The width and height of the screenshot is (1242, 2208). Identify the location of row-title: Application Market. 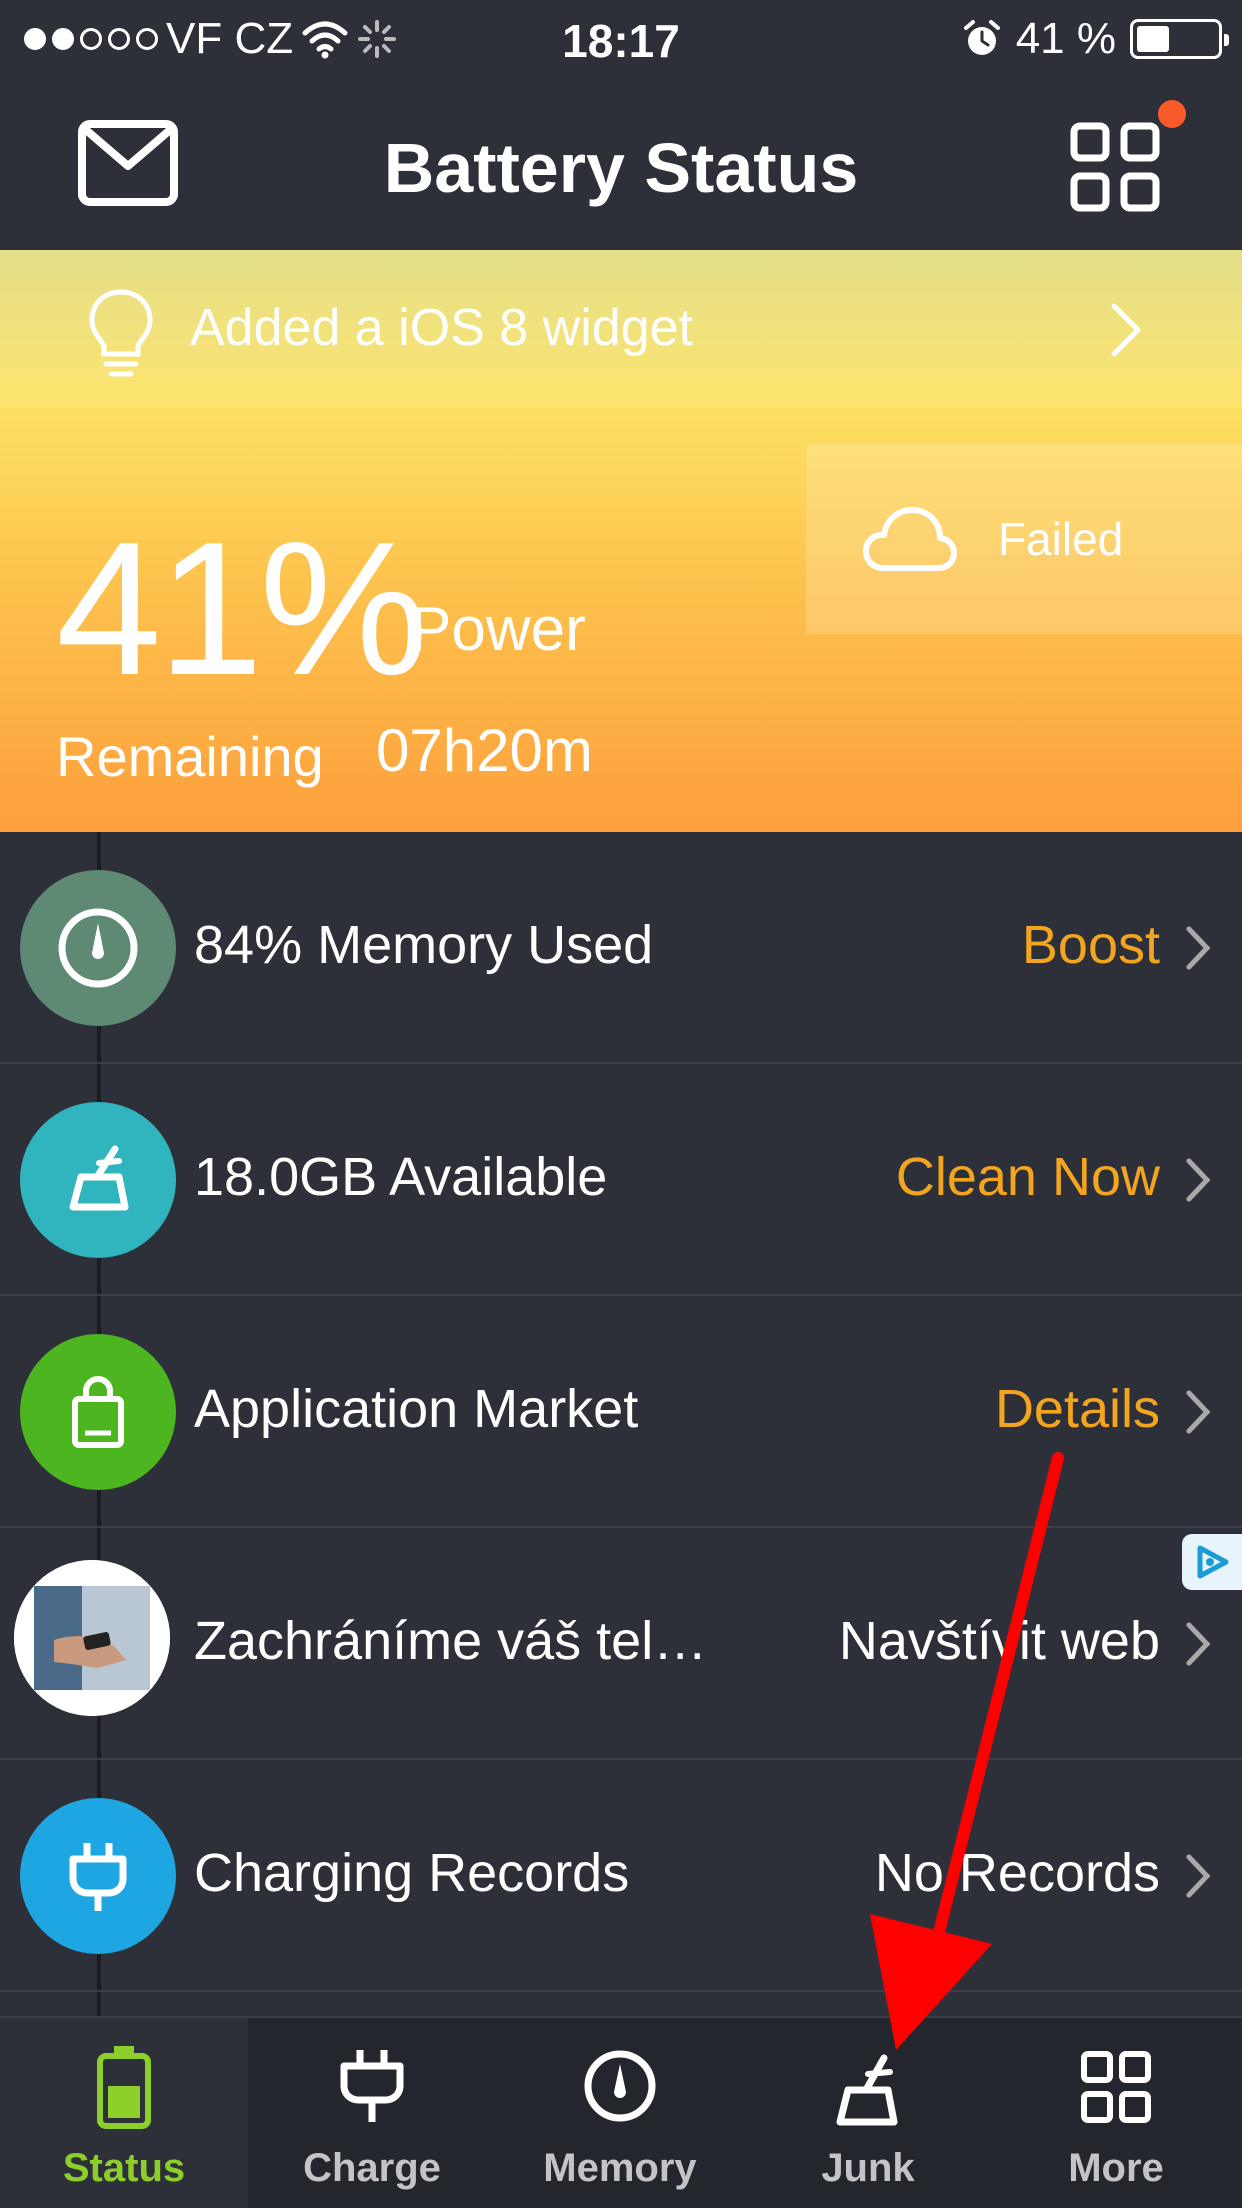
(416, 1409).